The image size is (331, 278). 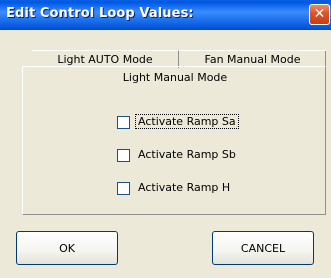 I want to click on panel-title: Light Manual Mode, so click(x=175, y=77).